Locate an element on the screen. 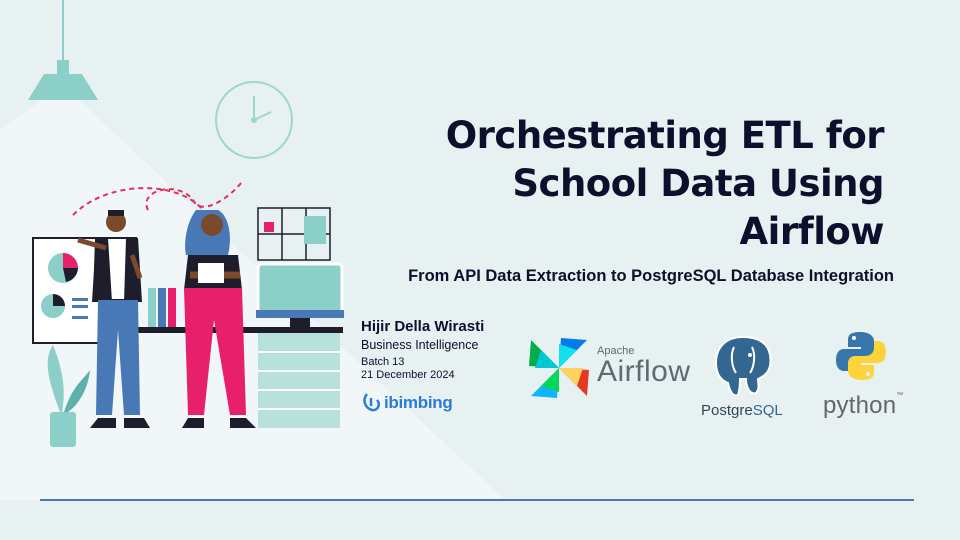 The width and height of the screenshot is (960, 540). ibimbing-logo: ibimbing is located at coordinates (408, 403).